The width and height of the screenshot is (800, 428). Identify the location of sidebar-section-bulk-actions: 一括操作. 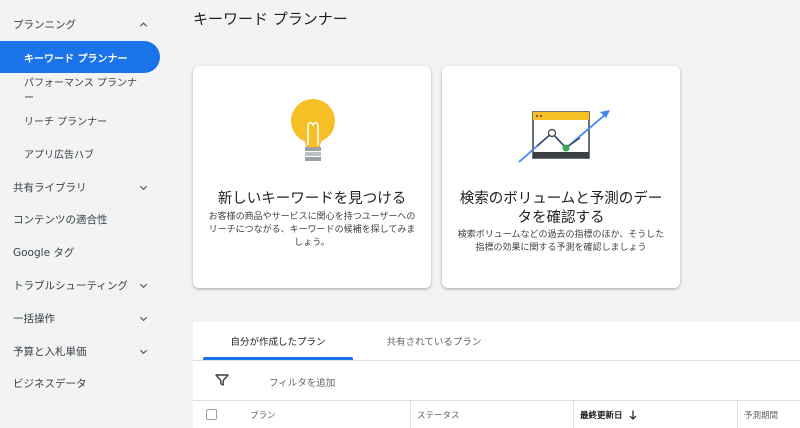
(83, 318).